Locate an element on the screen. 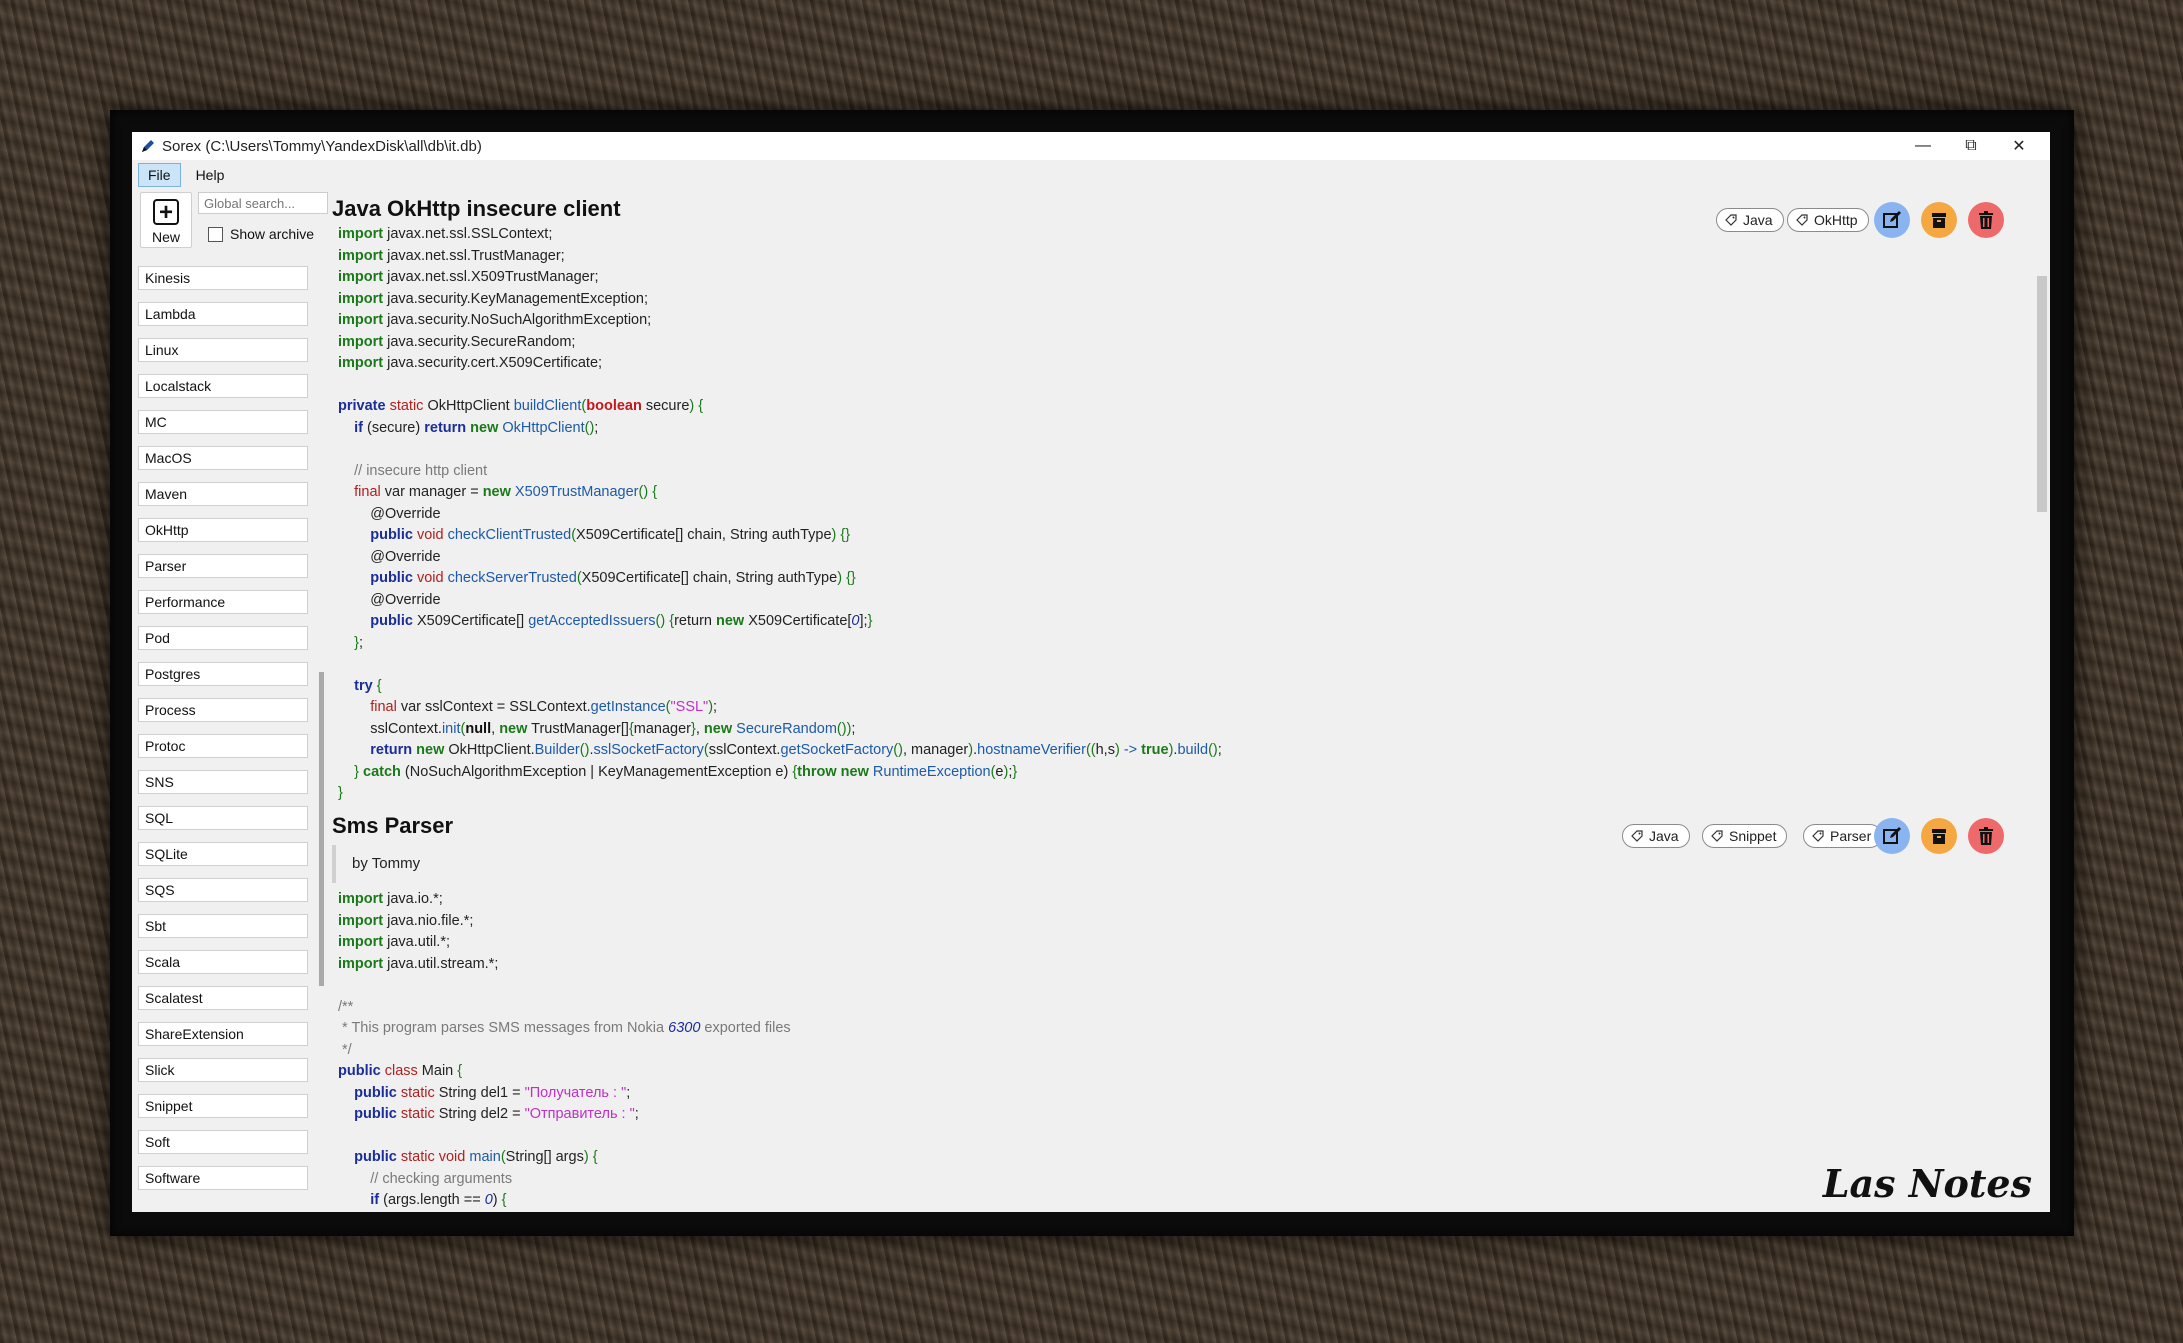 The image size is (2183, 1343). global-search-input is located at coordinates (263, 203).